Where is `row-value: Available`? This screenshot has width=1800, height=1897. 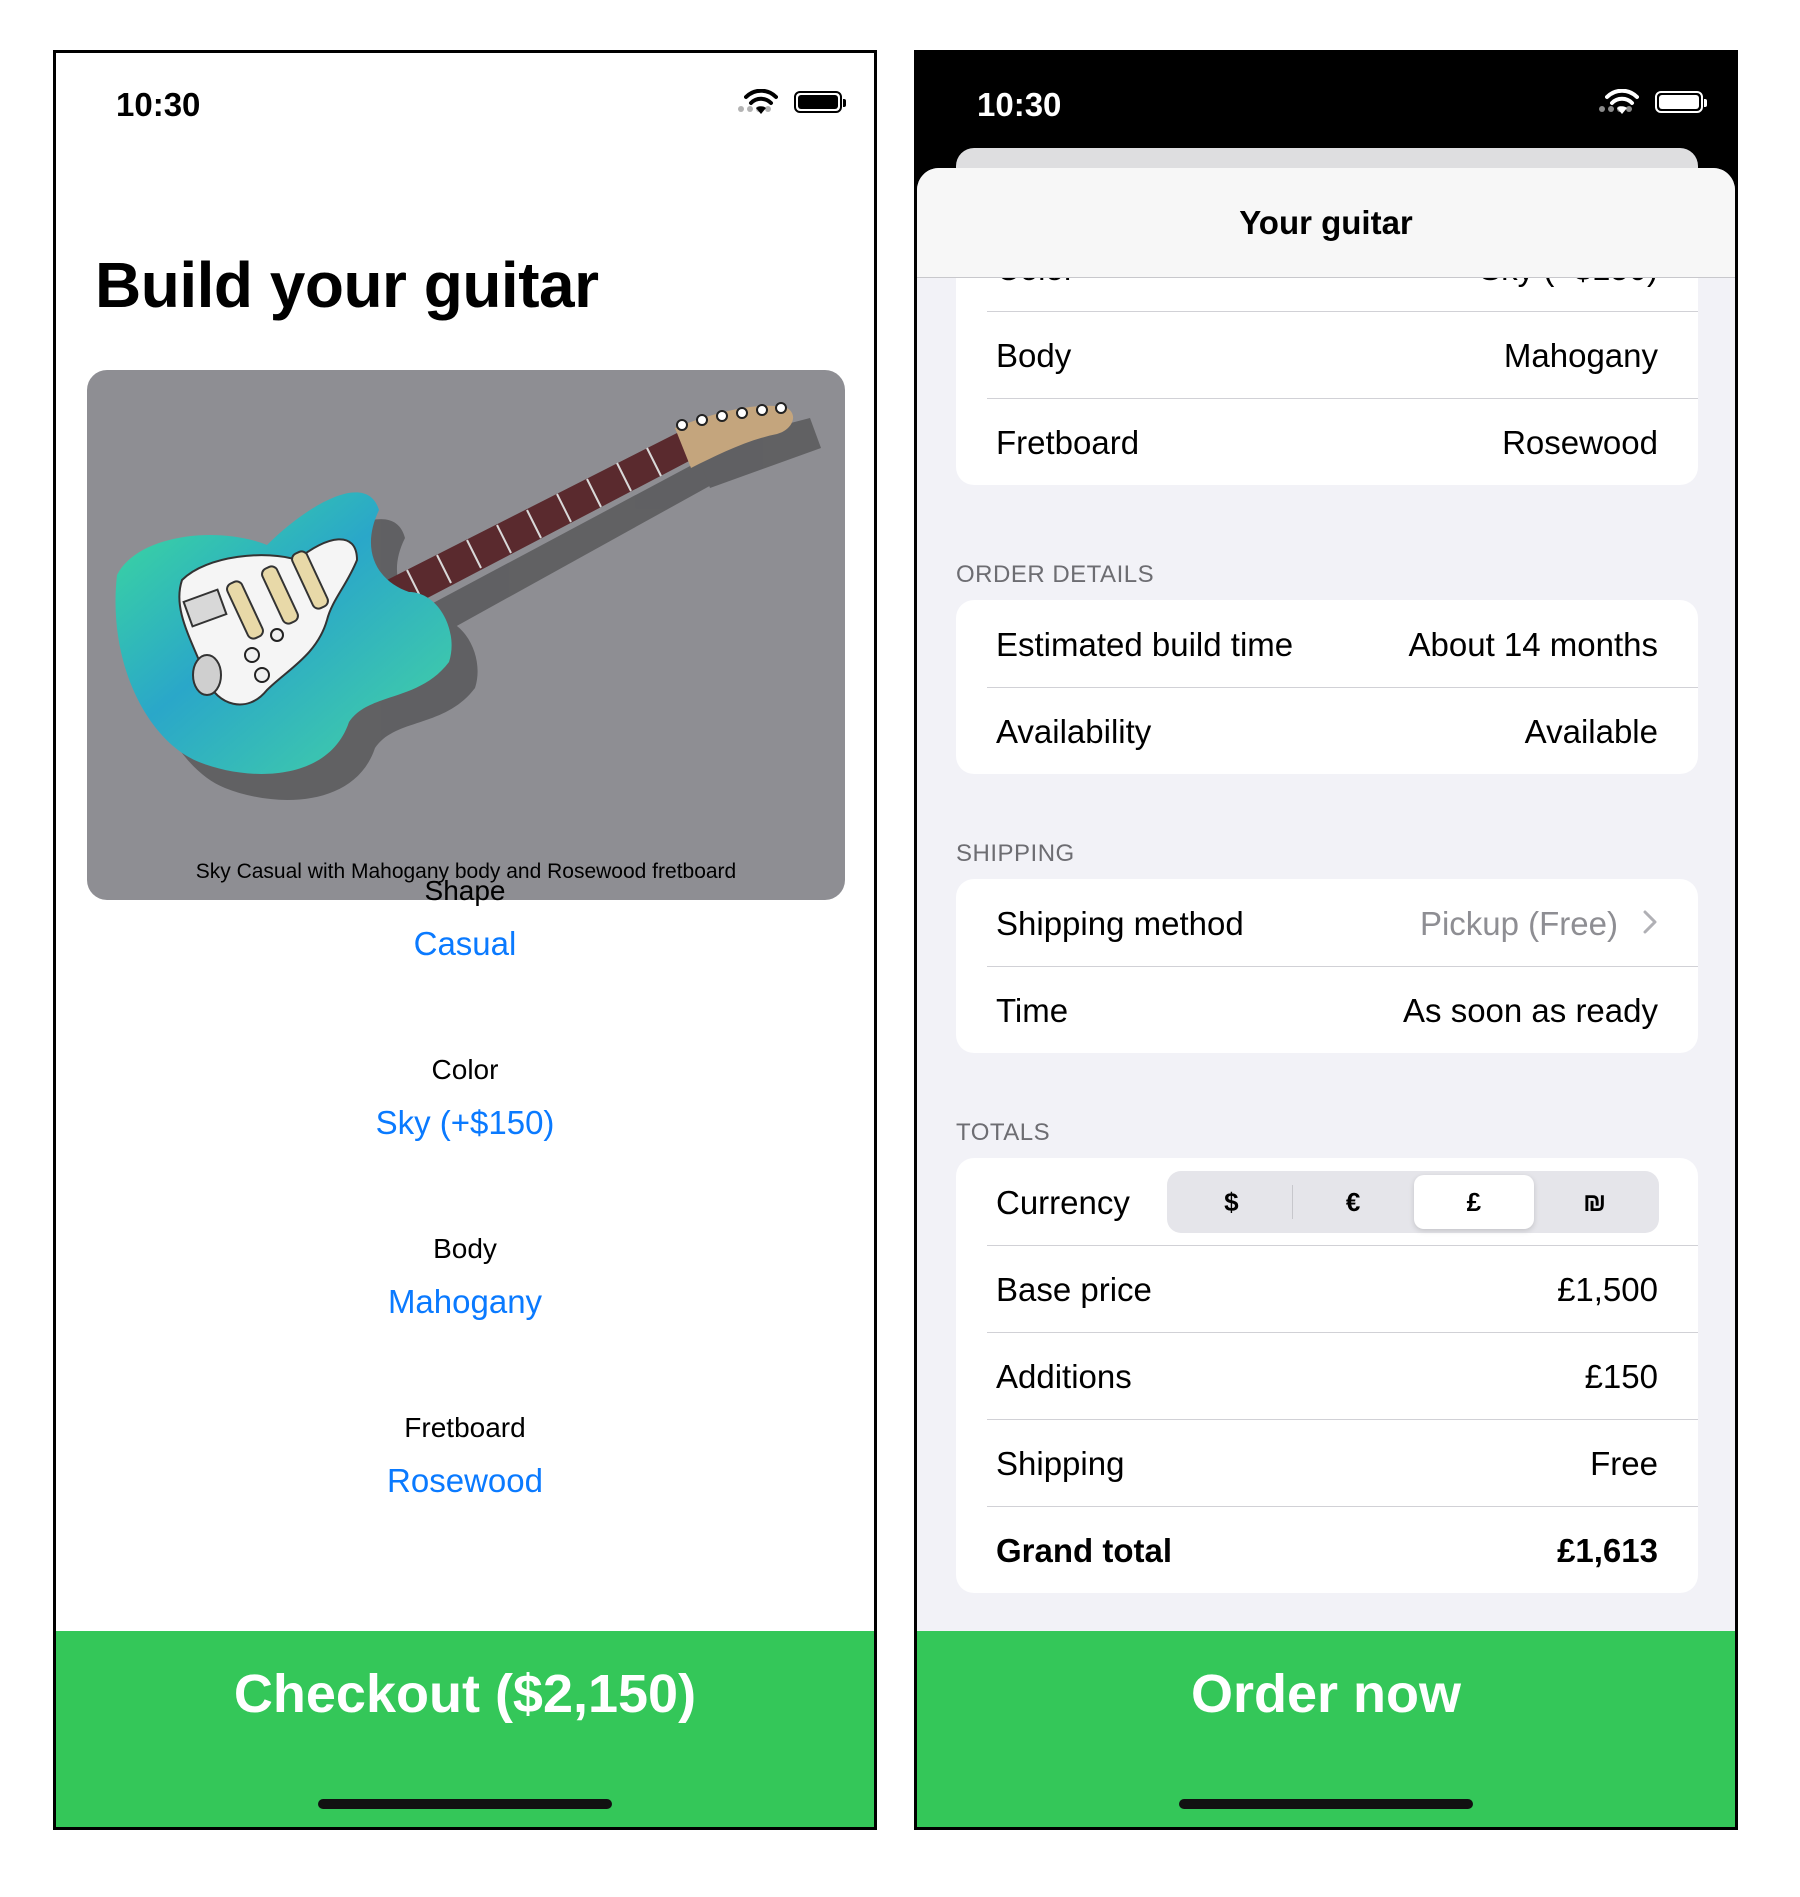 row-value: Available is located at coordinates (1591, 731).